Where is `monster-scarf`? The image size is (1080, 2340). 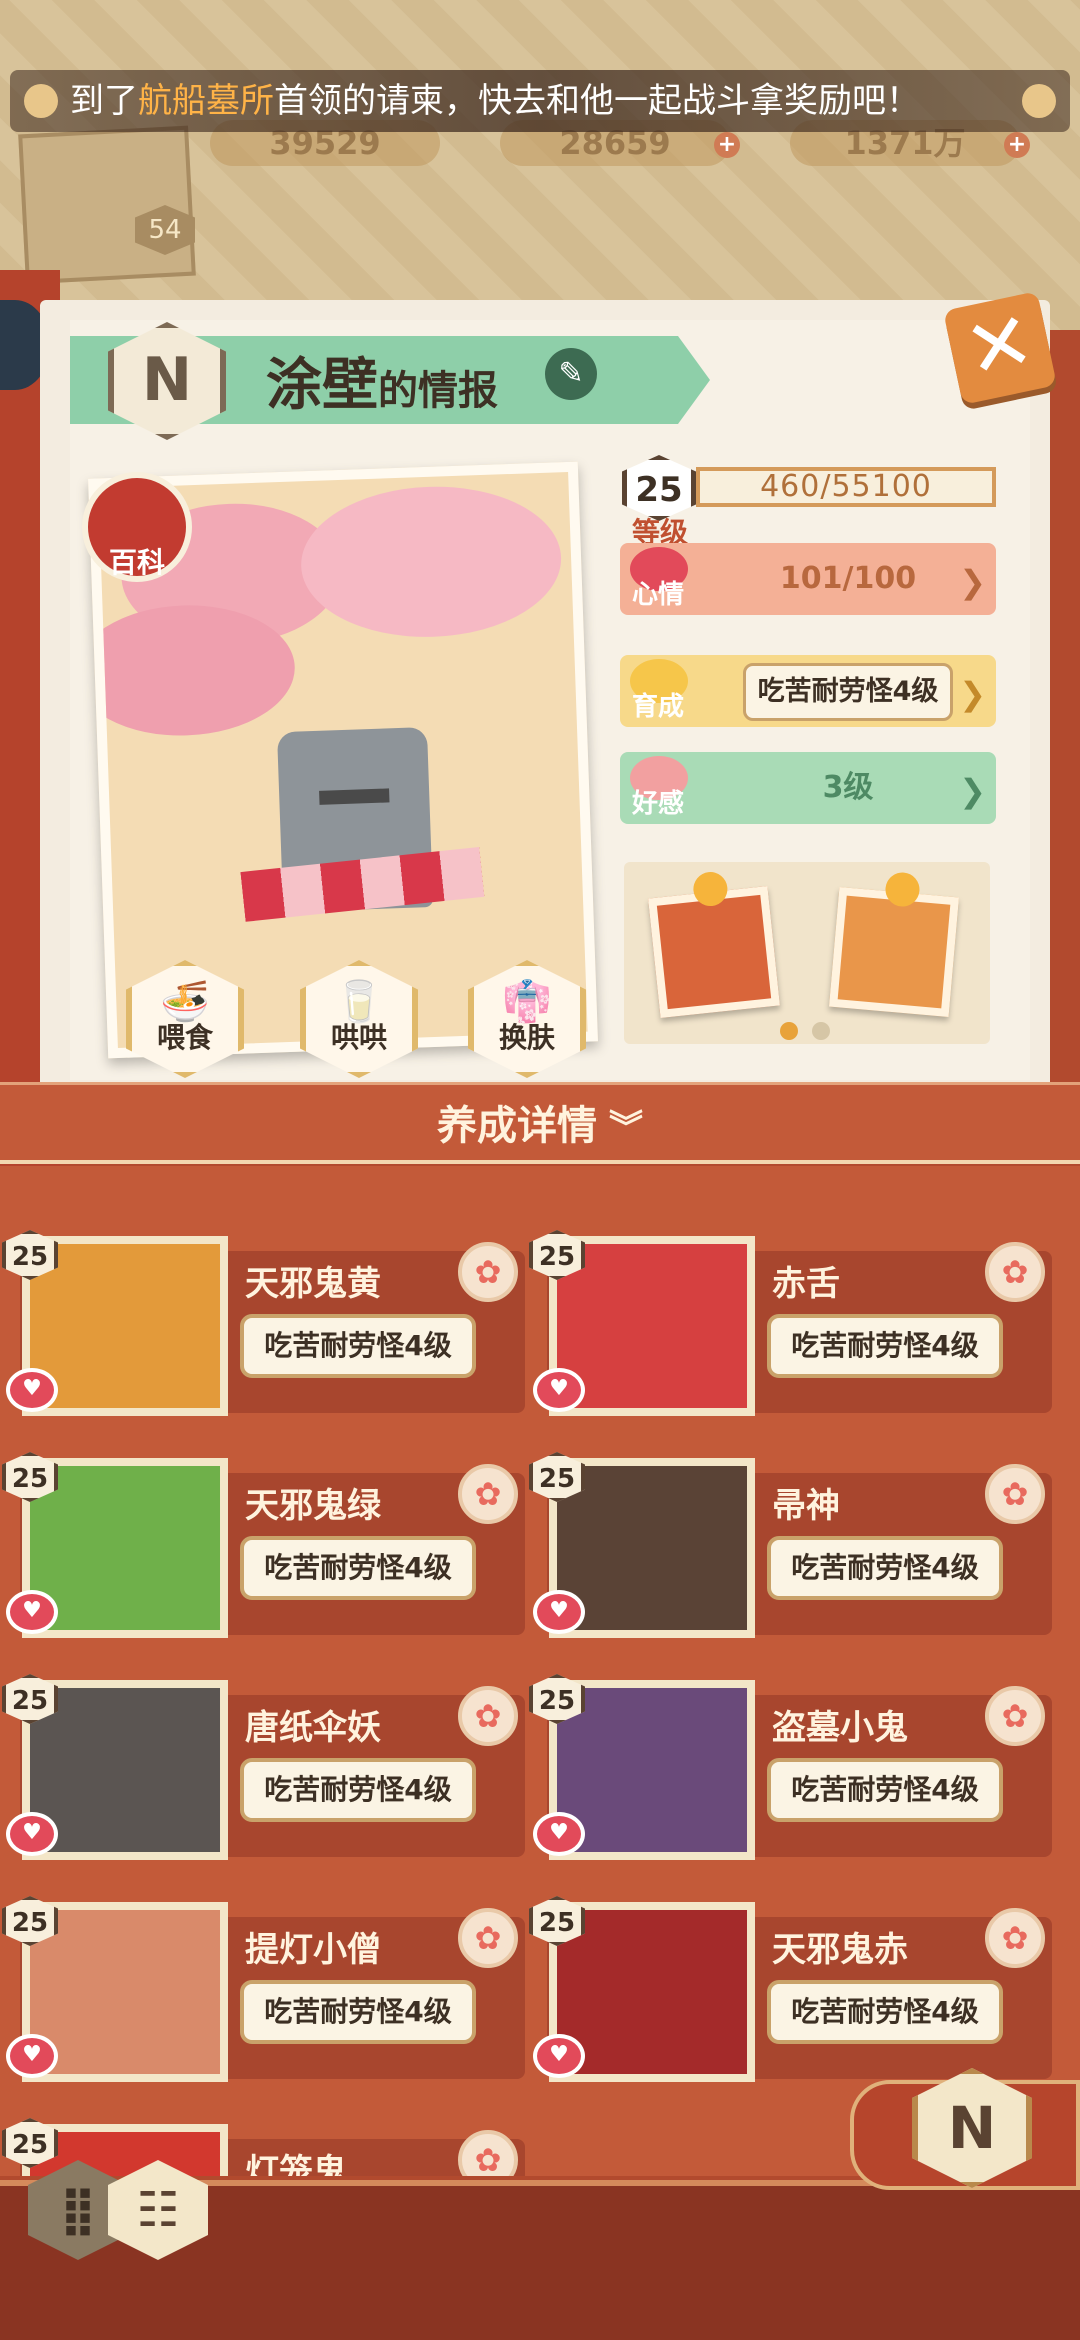
monster-scarf is located at coordinates (362, 884).